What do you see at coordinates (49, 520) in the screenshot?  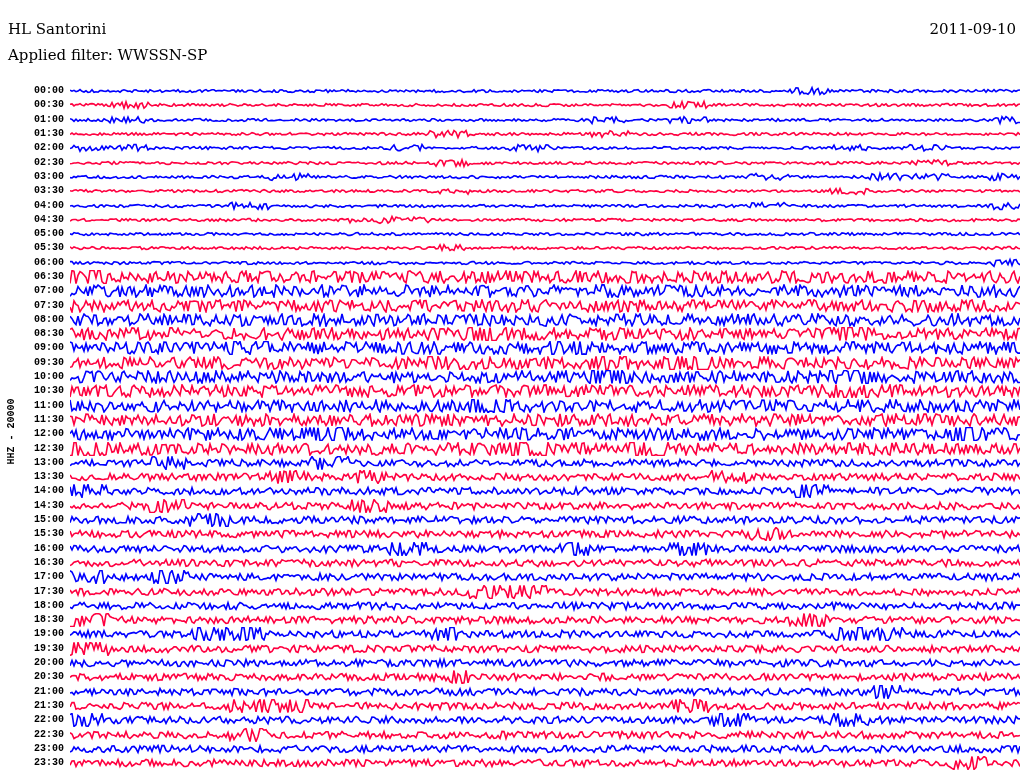 I see `time-label: 15:00` at bounding box center [49, 520].